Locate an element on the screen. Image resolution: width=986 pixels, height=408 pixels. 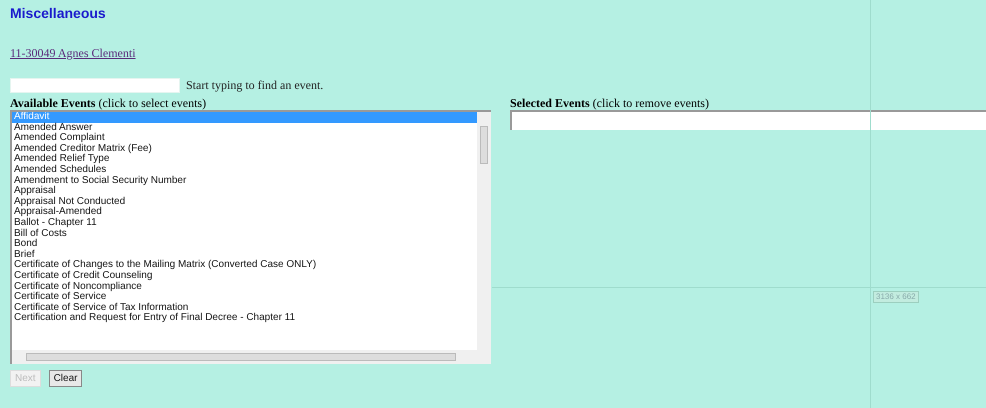
event-option: Bill of Costs is located at coordinates (244, 234).